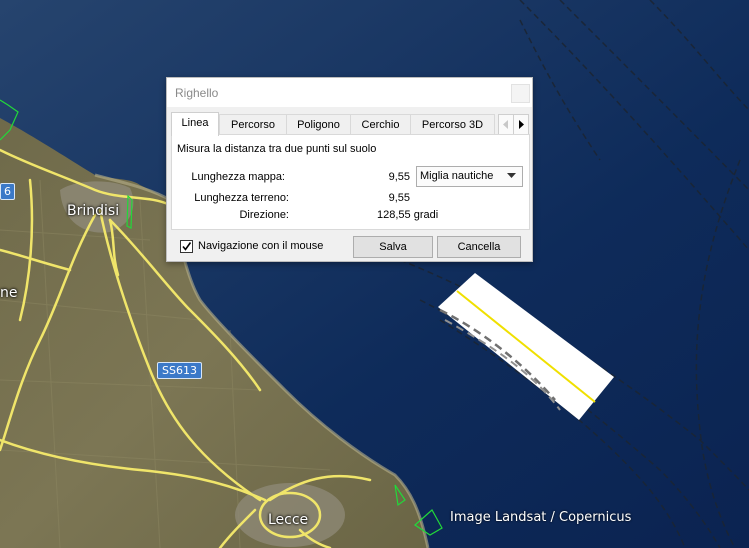 This screenshot has height=548, width=749. What do you see at coordinates (520, 93) in the screenshot?
I see `close-button` at bounding box center [520, 93].